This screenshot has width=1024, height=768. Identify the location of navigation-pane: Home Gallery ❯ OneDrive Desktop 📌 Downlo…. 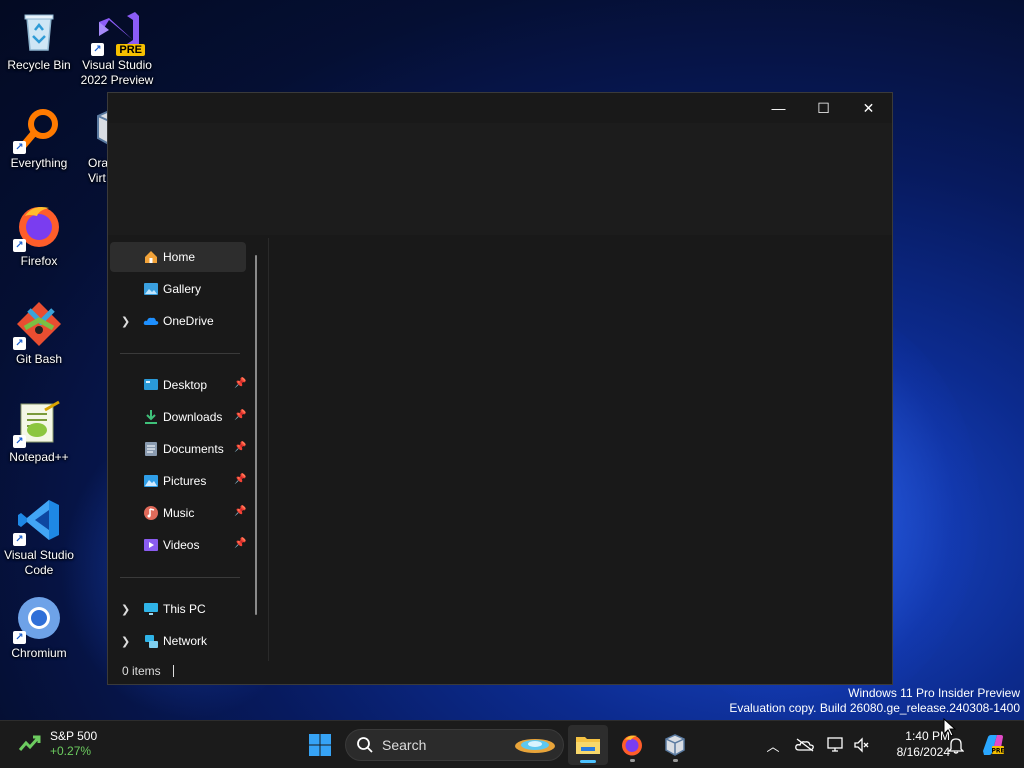
(188, 448).